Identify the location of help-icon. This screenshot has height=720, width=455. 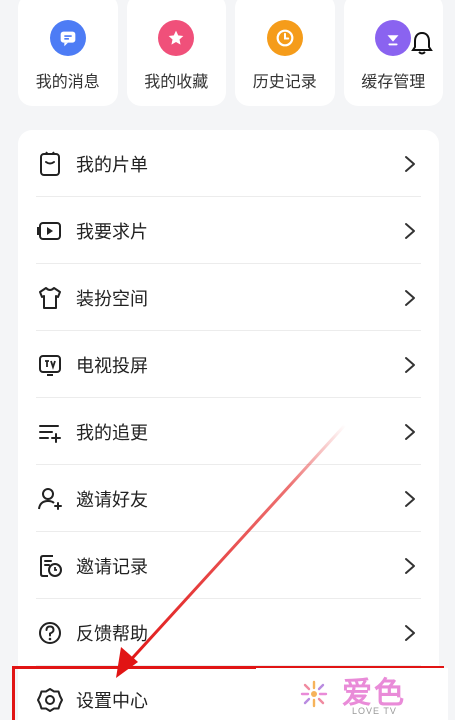
(50, 633).